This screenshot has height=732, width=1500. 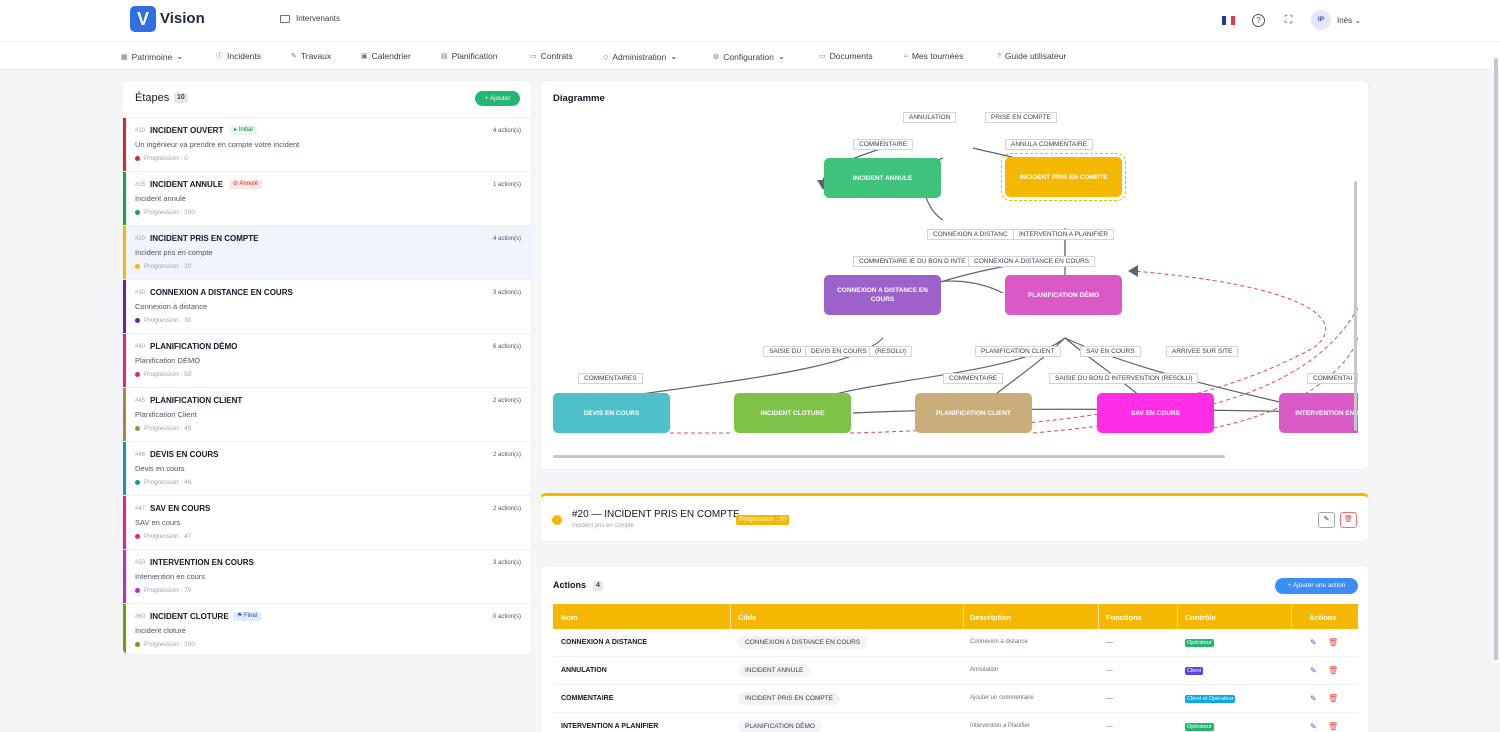 What do you see at coordinates (1496, 359) in the screenshot?
I see `page-scrollbar` at bounding box center [1496, 359].